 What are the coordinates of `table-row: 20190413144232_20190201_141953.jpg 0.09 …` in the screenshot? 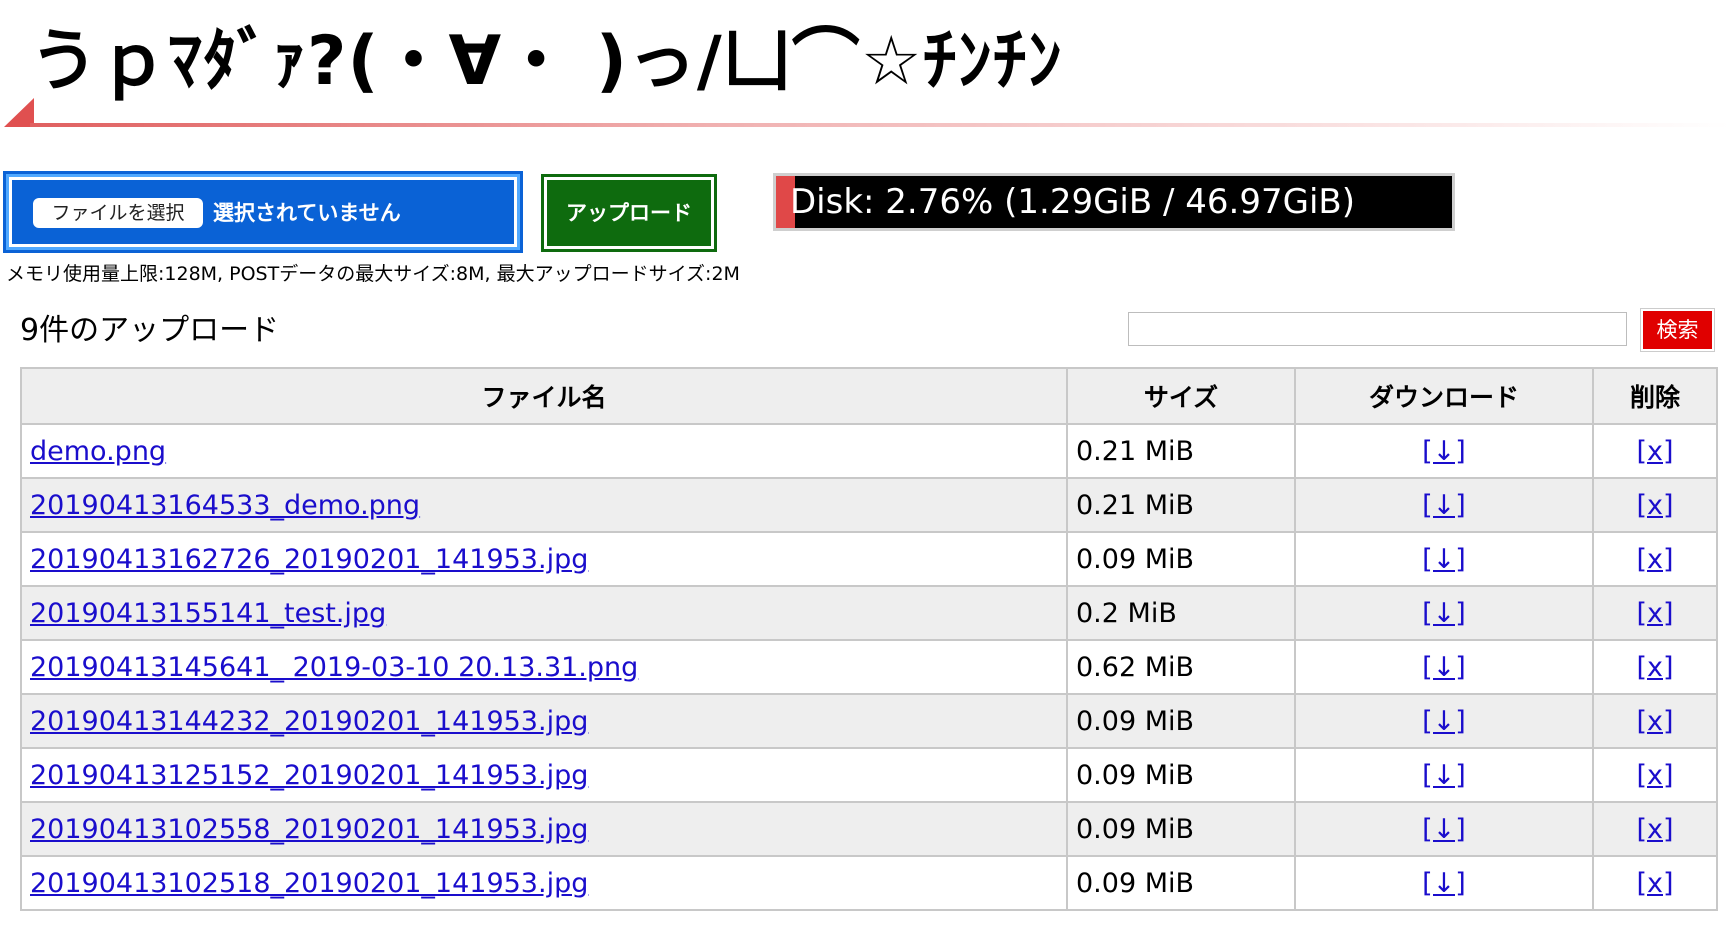 It's located at (869, 721).